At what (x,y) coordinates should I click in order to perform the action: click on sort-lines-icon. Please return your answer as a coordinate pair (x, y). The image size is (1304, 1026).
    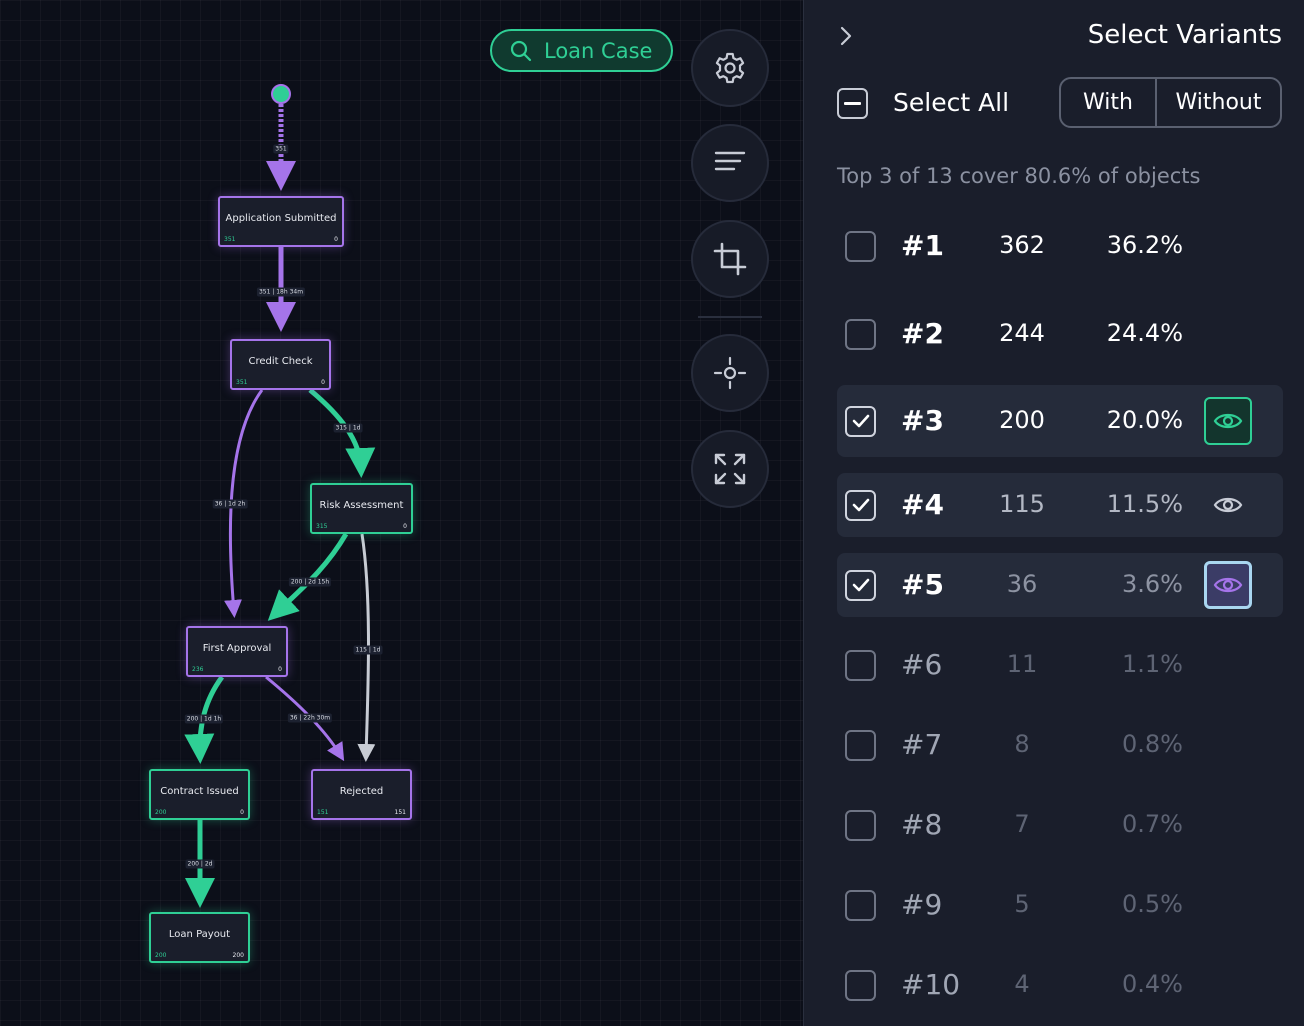
    Looking at the image, I should click on (730, 161).